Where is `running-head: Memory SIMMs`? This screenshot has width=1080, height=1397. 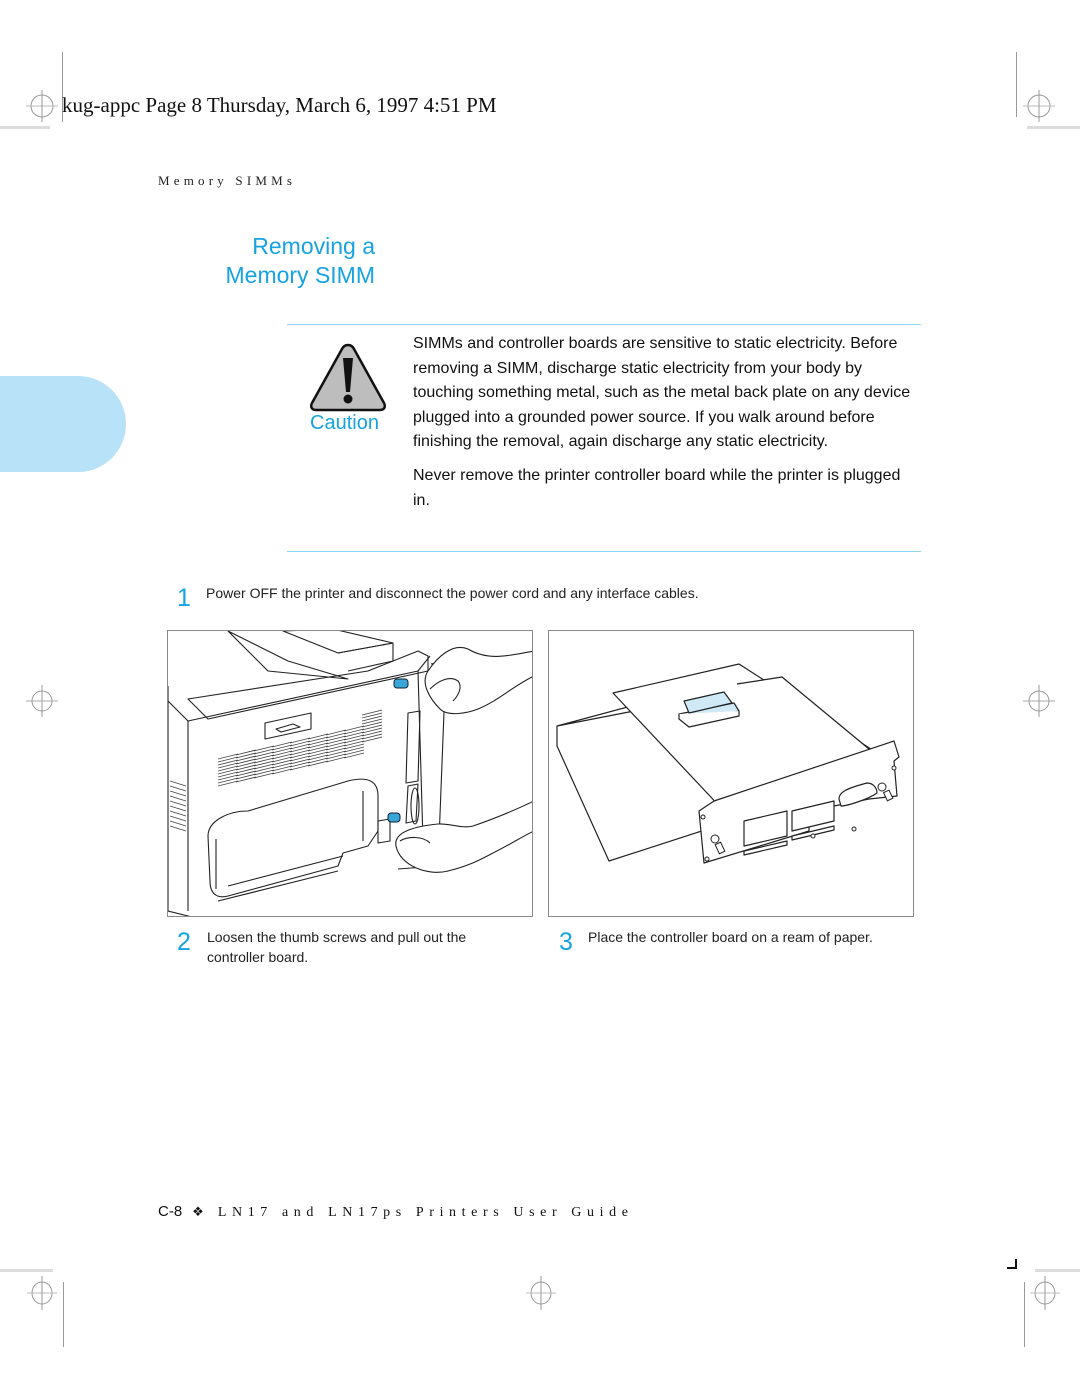 running-head: Memory SIMMs is located at coordinates (227, 180).